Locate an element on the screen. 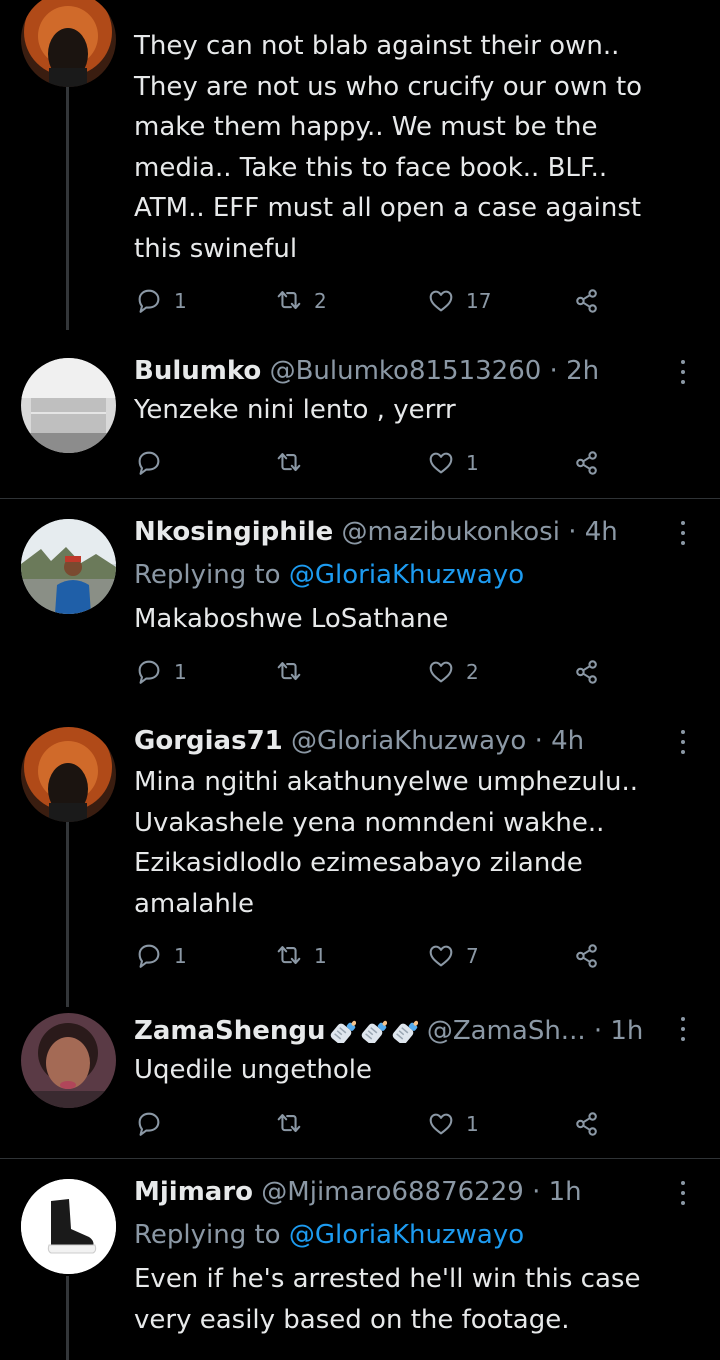 The height and width of the screenshot is (1360, 720). sneaker-avatar-image is located at coordinates (68, 1226).